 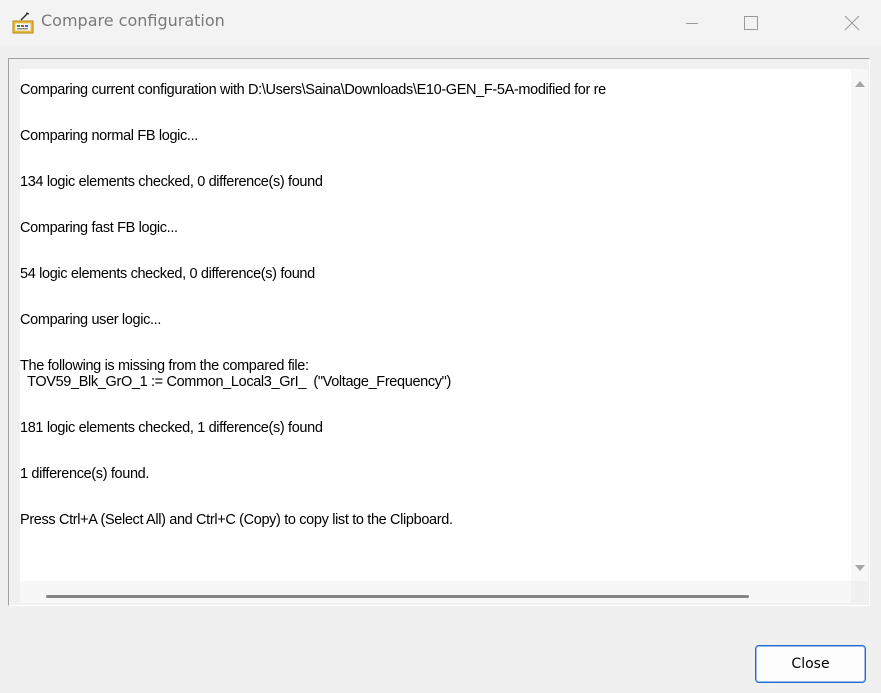 What do you see at coordinates (435, 592) in the screenshot?
I see `horizontal-scrollbar` at bounding box center [435, 592].